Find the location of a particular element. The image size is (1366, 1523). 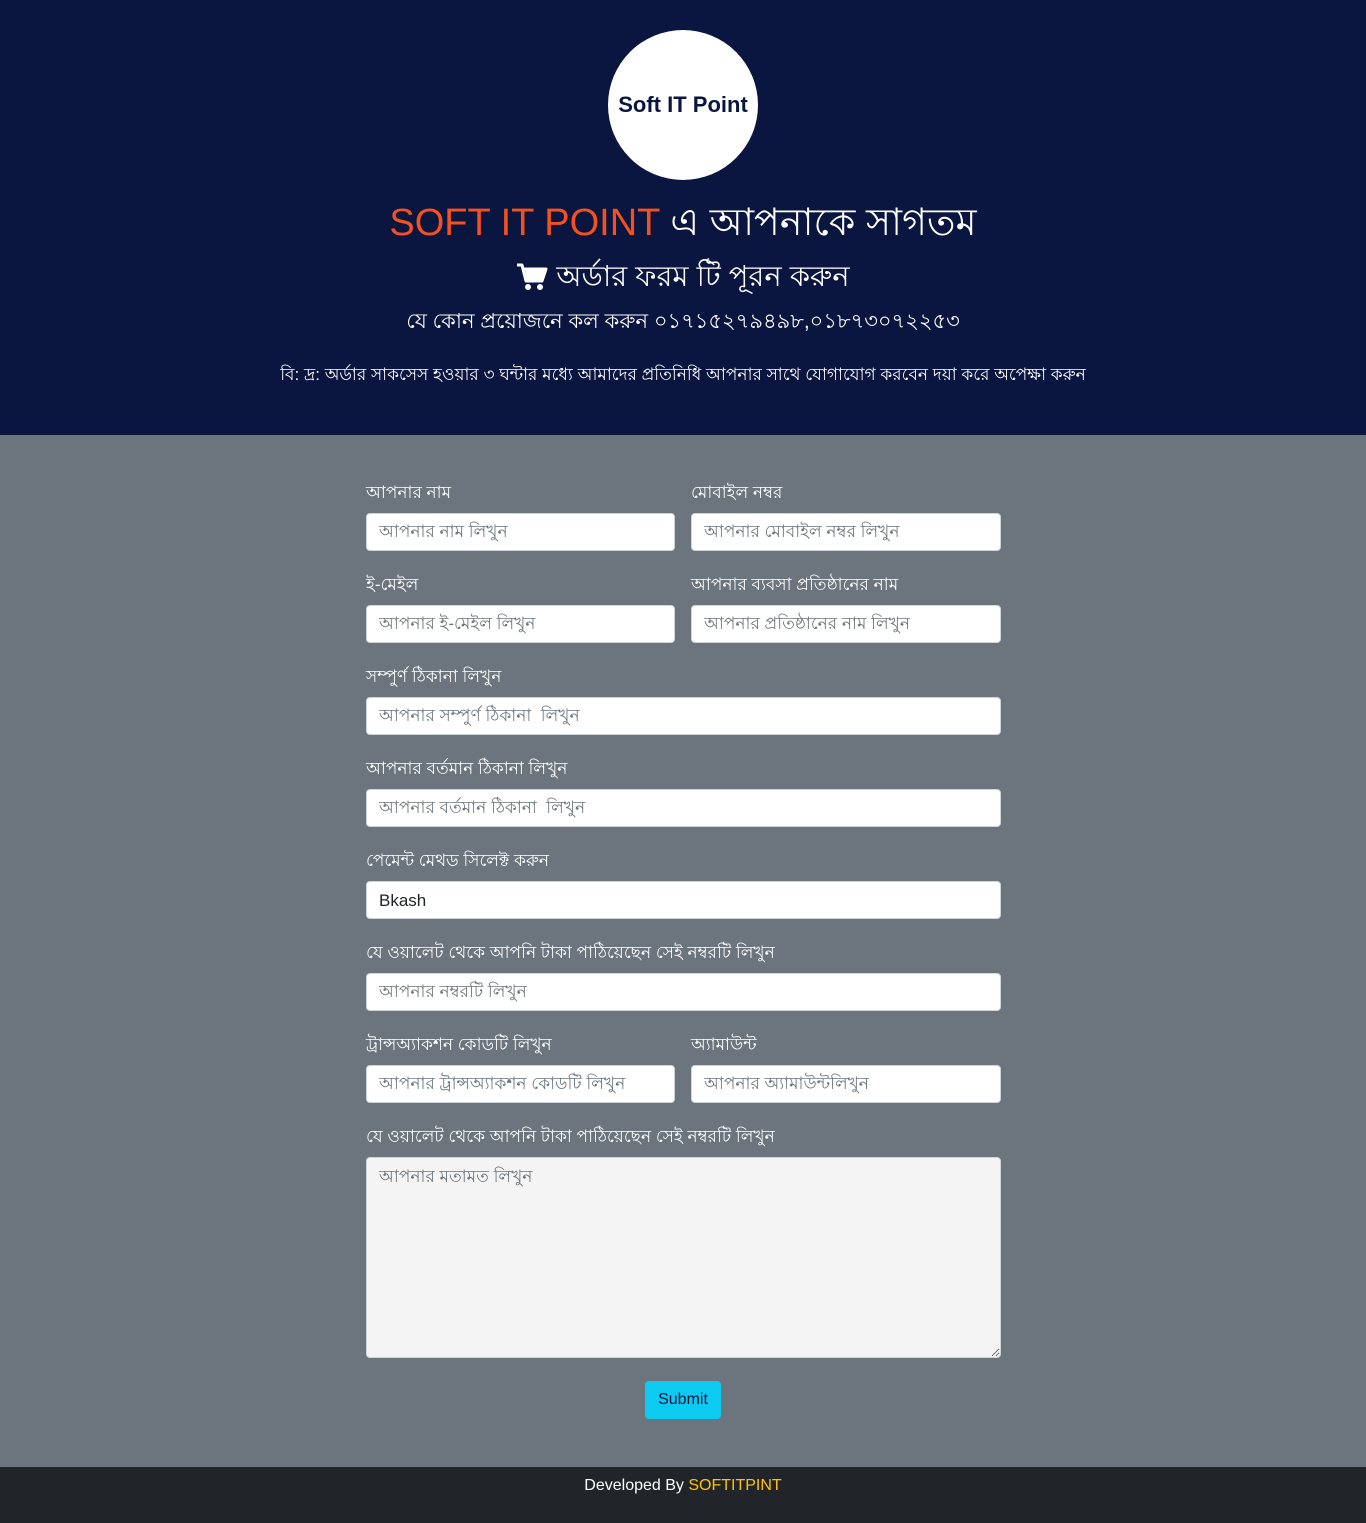

logo: Soft IT Point is located at coordinates (683, 105).